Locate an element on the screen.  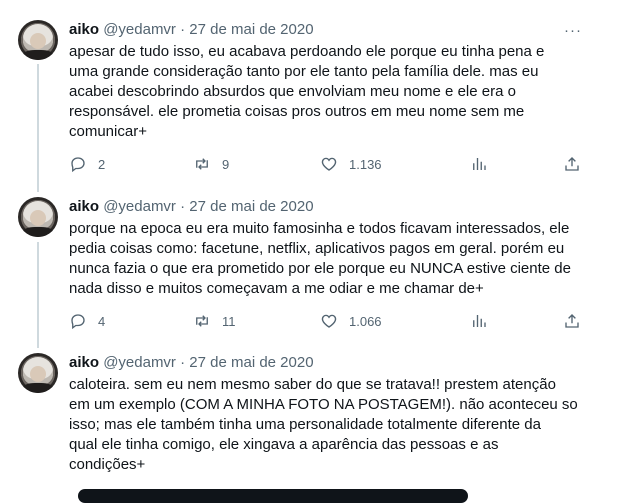
like-button: 1.066 is located at coordinates (351, 321).